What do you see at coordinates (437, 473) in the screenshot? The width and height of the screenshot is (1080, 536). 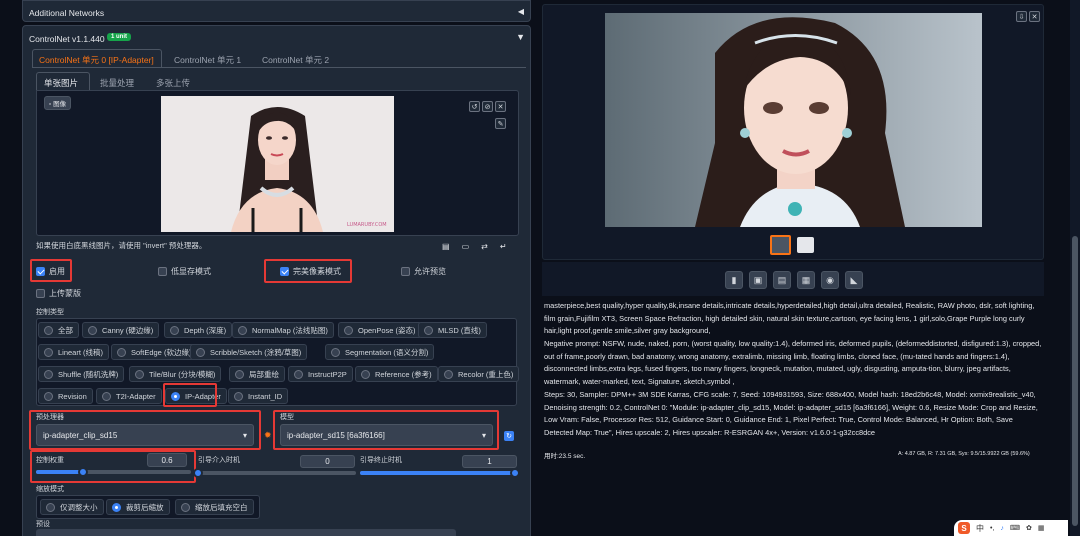 I see `end-slider-fill` at bounding box center [437, 473].